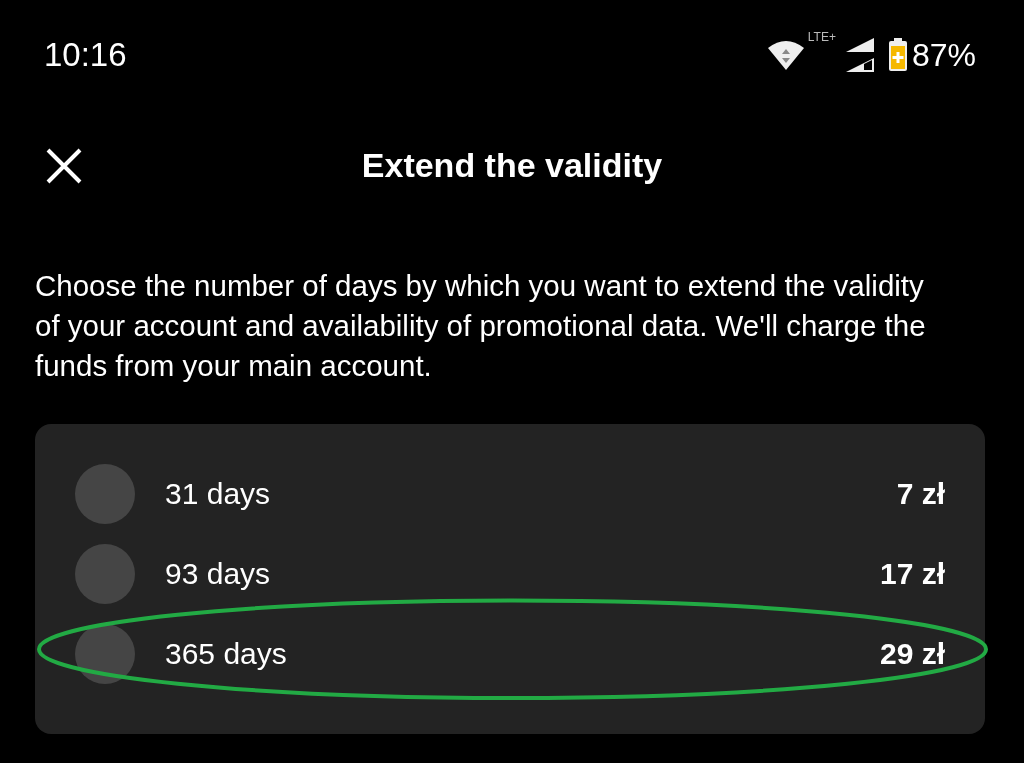 The height and width of the screenshot is (763, 1024). I want to click on clock-time: 10:16, so click(85, 55).